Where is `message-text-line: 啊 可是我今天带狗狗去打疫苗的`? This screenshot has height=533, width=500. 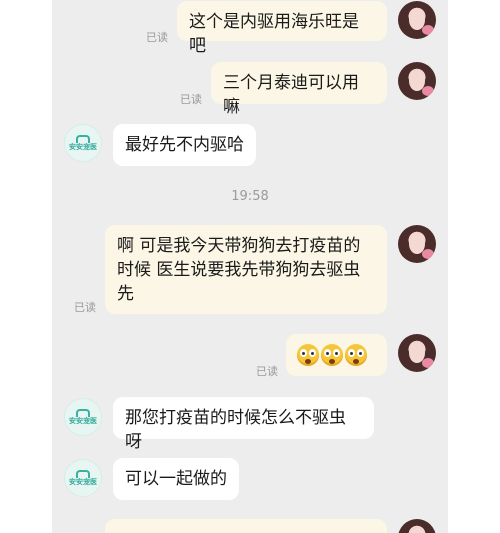 message-text-line: 啊 可是我今天带狗狗去打疫苗的 is located at coordinates (239, 246).